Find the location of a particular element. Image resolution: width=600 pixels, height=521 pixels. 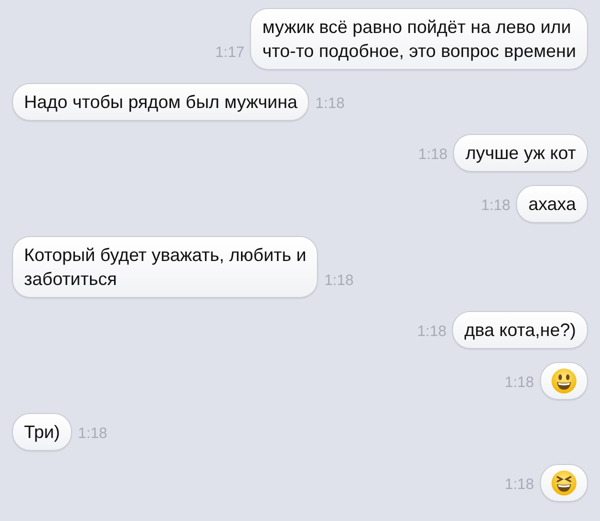

message-bubble: мужик всё равно пойдёт на лево или что-то подобное, это вопрос времени is located at coordinates (419, 39).